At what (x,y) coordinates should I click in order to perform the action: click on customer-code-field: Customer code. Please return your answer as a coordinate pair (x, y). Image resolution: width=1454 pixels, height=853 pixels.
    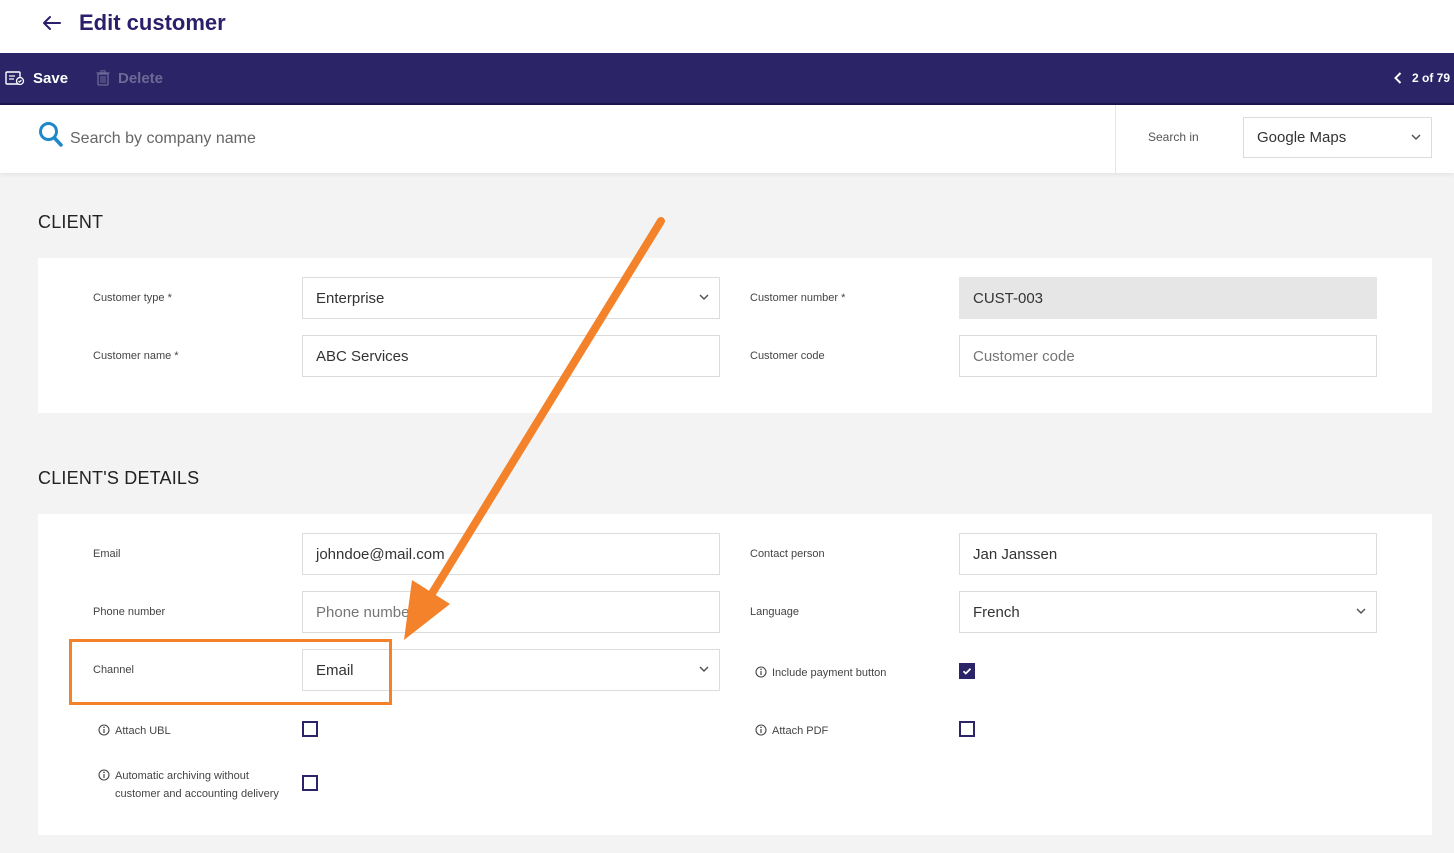
    Looking at the image, I should click on (1168, 356).